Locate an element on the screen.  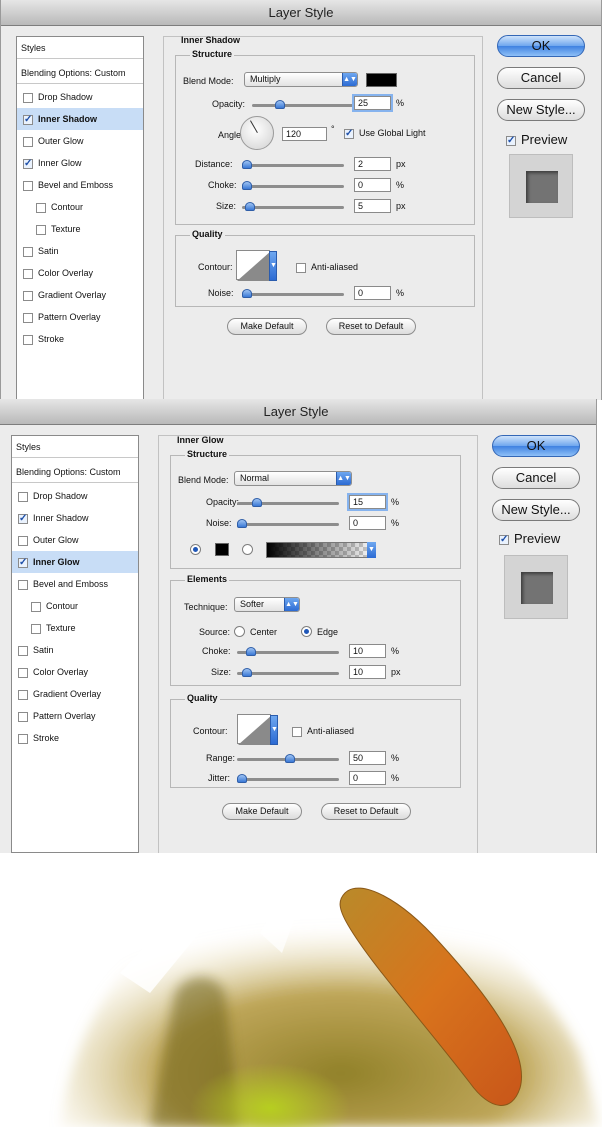
solid-color-radio is located at coordinates (195, 549).